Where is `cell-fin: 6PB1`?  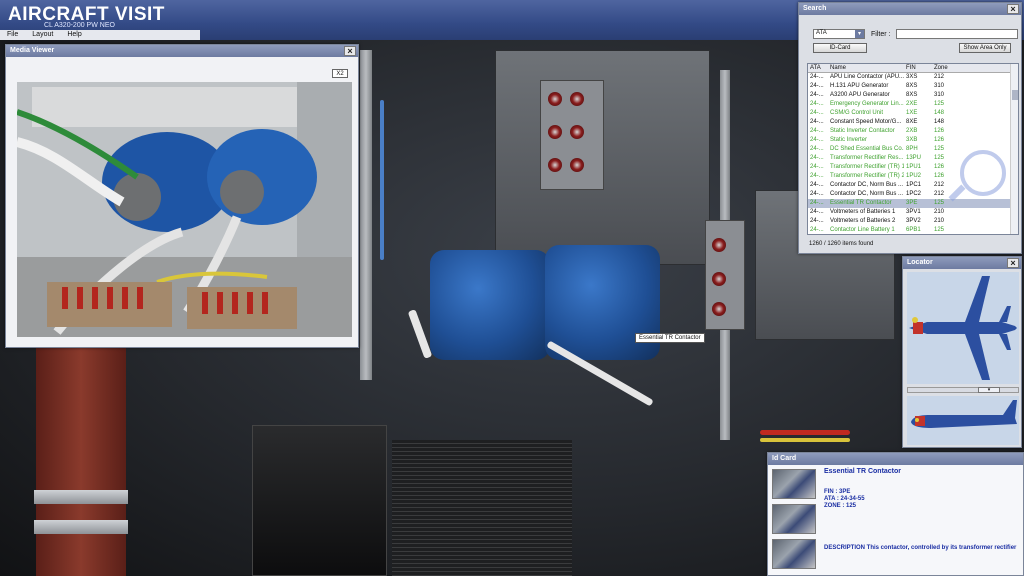
cell-fin: 6PB1 is located at coordinates (913, 230).